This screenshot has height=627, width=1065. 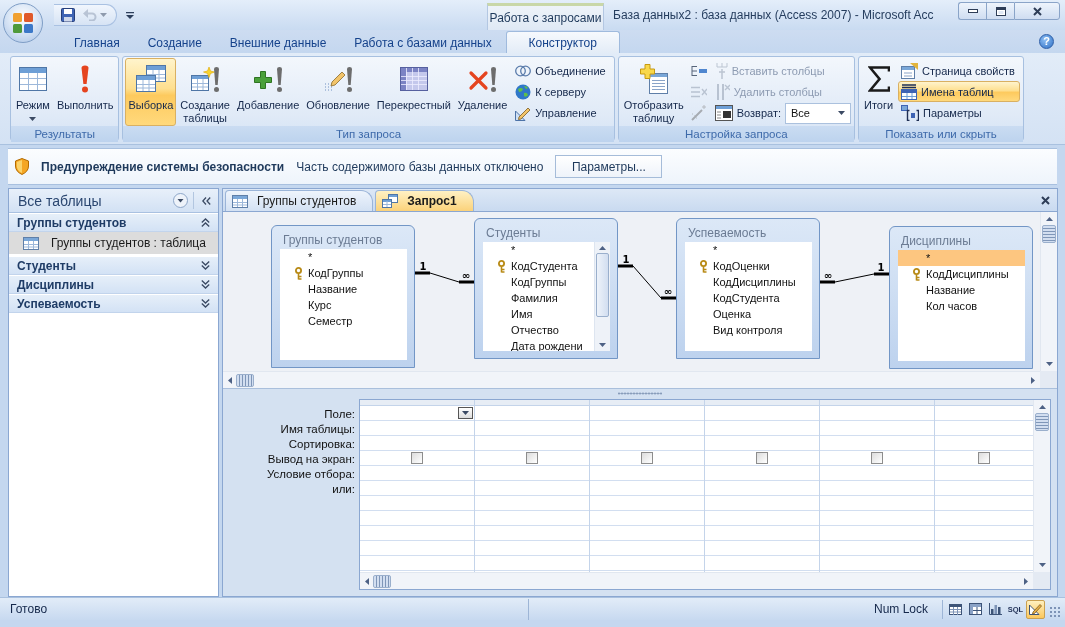 What do you see at coordinates (1045, 200) in the screenshot?
I see `close-icon` at bounding box center [1045, 200].